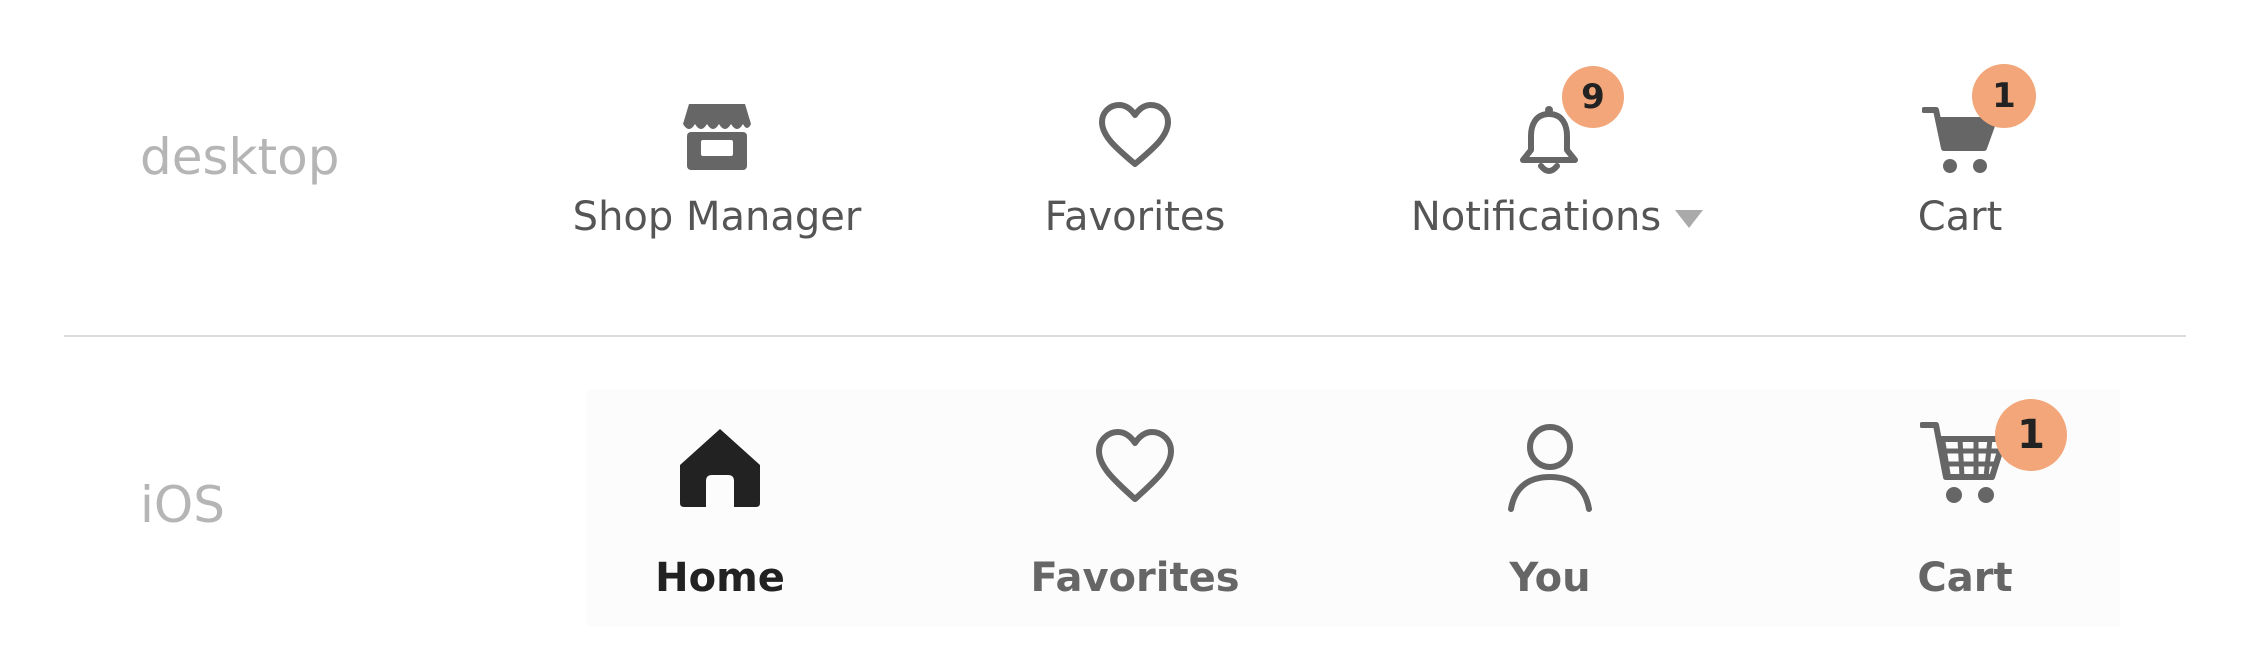 This screenshot has width=2256, height=672. Describe the element at coordinates (240, 157) in the screenshot. I see `platform-label-desktop: desktop` at that location.